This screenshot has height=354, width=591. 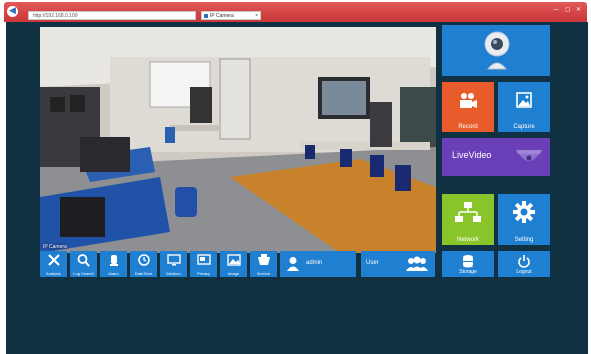 I want to click on search-icon, so click(x=83, y=260).